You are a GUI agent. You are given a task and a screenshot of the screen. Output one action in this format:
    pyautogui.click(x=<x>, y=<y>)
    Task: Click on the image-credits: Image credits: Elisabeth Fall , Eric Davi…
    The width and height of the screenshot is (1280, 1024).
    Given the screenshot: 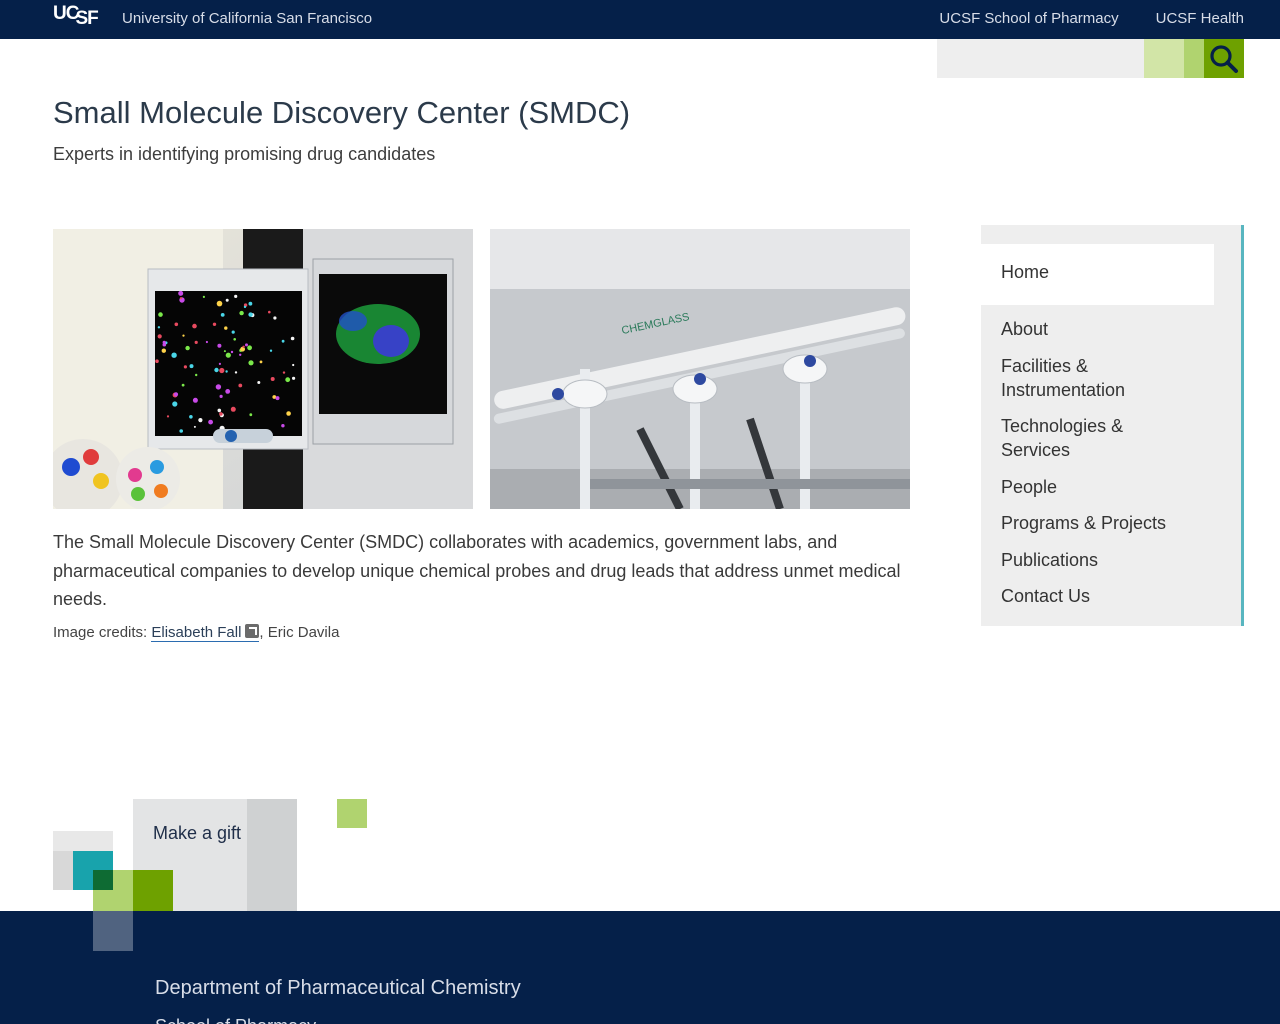 What is the action you would take?
    pyautogui.click(x=196, y=633)
    